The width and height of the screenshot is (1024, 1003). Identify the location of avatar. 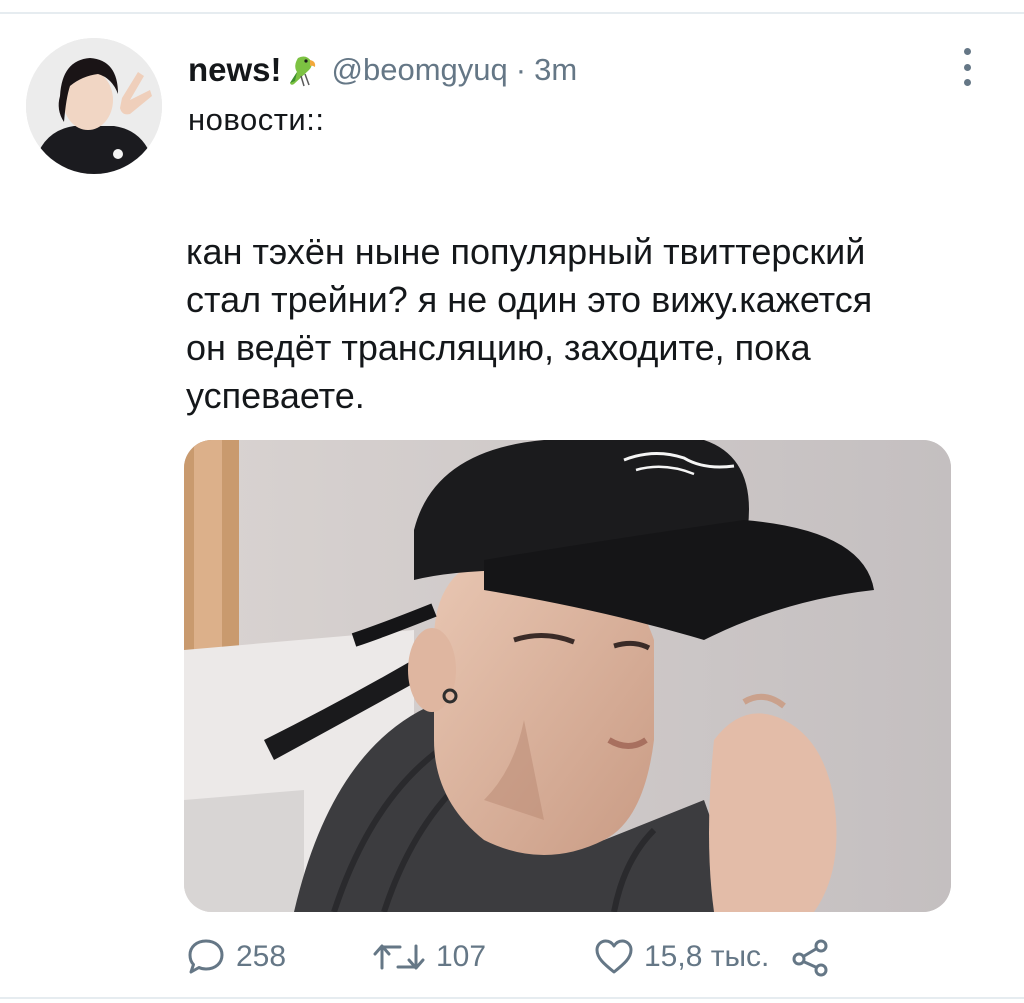
(94, 106).